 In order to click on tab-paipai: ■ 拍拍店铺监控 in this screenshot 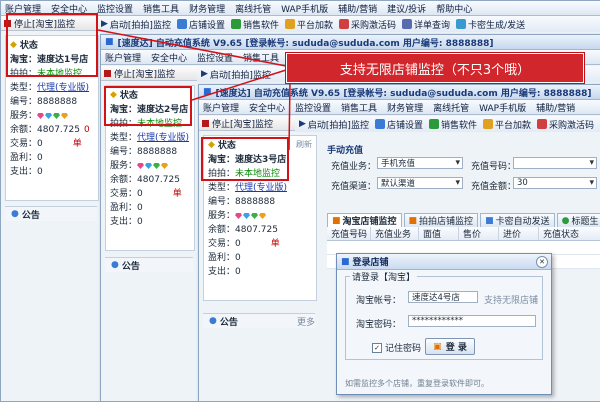, I will do `click(441, 220)`.